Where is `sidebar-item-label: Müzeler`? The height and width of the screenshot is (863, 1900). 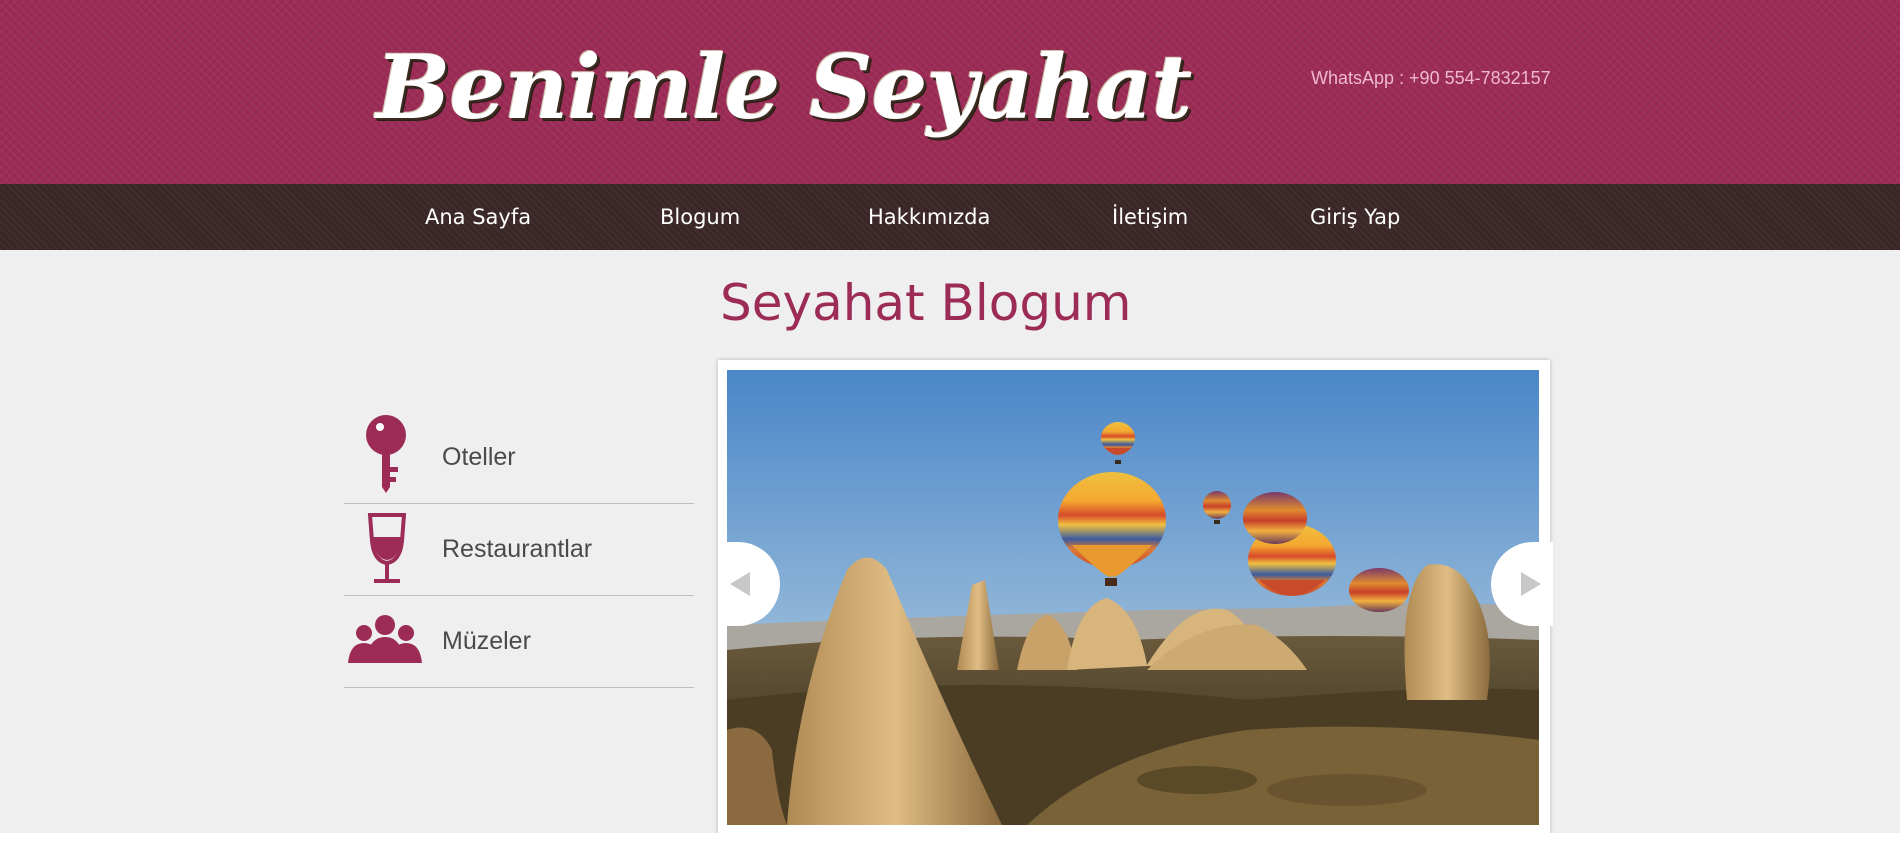 sidebar-item-label: Müzeler is located at coordinates (486, 641).